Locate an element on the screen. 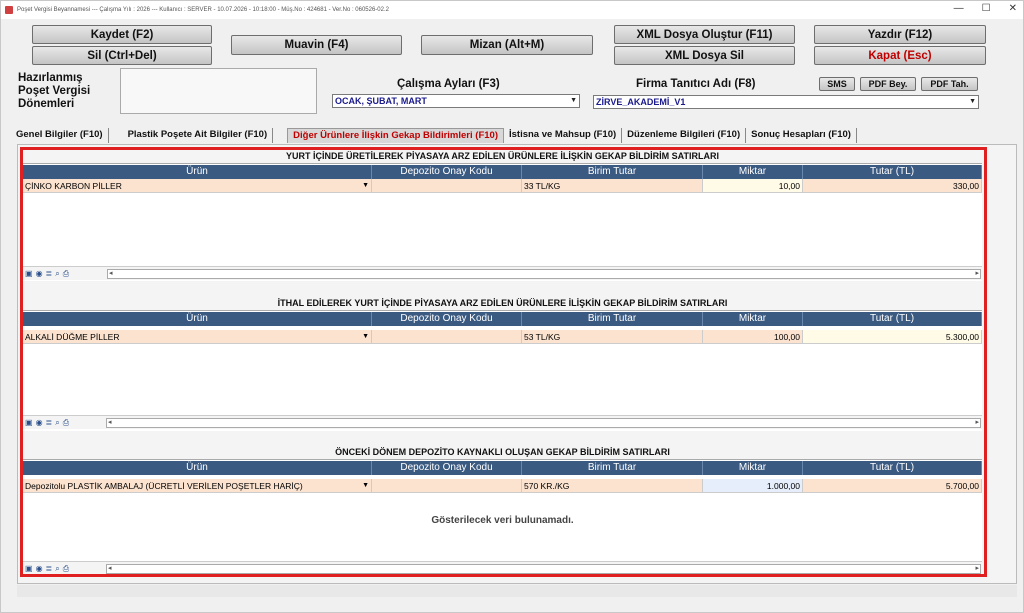 Image resolution: width=1024 pixels, height=613 pixels. pdf-bey-button: PDF Bey. is located at coordinates (888, 84).